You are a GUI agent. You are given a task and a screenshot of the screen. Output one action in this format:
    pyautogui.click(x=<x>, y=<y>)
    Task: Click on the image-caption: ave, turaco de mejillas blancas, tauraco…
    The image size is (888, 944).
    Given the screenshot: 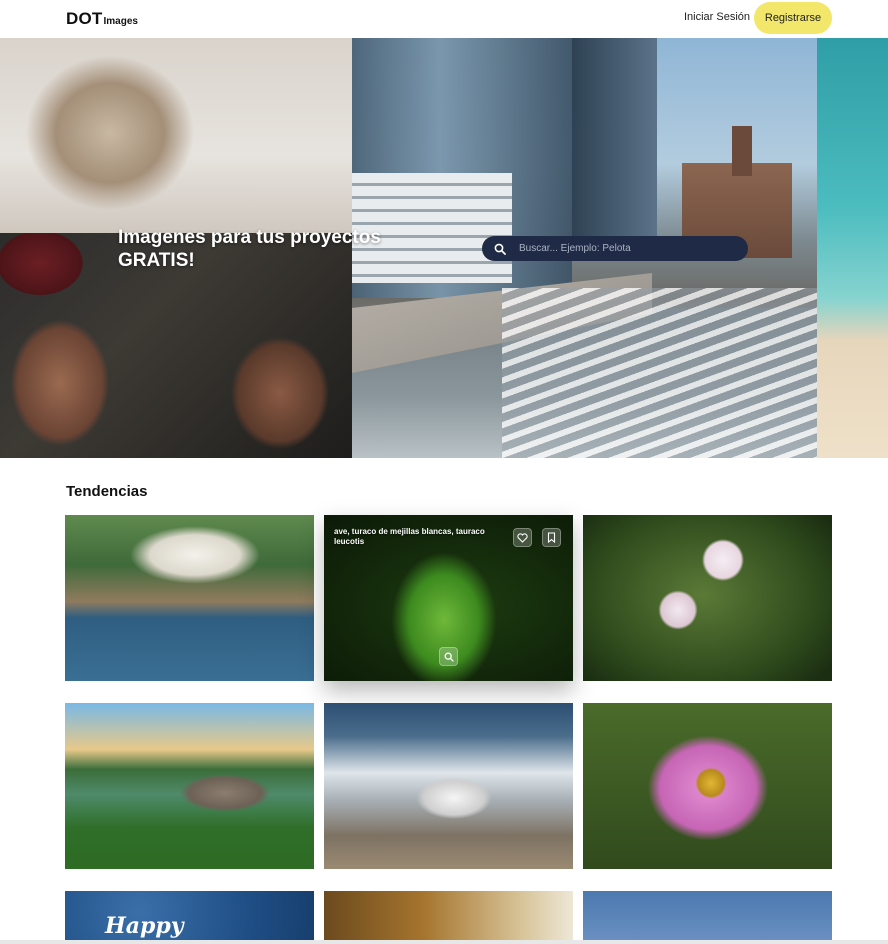 What is the action you would take?
    pyautogui.click(x=409, y=536)
    